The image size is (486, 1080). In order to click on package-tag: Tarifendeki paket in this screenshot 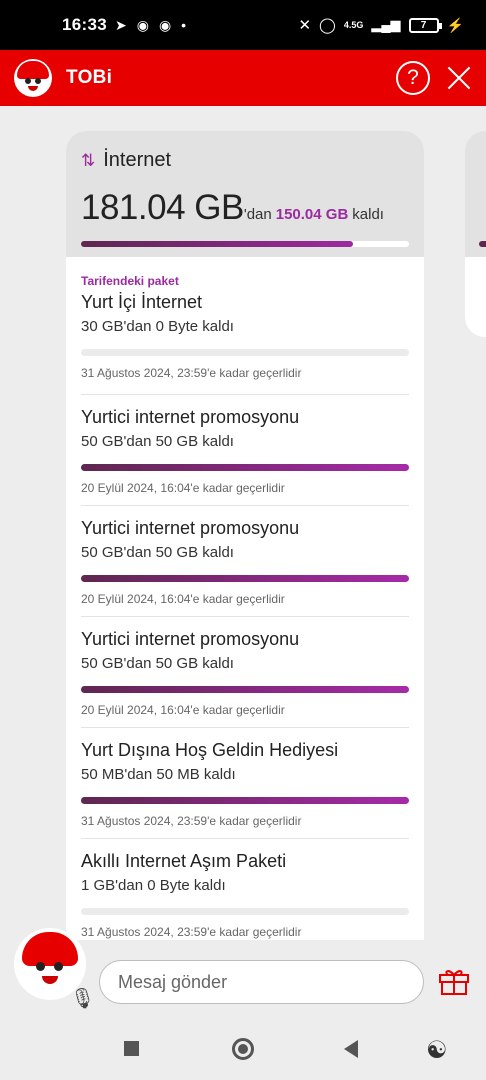, I will do `click(130, 281)`.